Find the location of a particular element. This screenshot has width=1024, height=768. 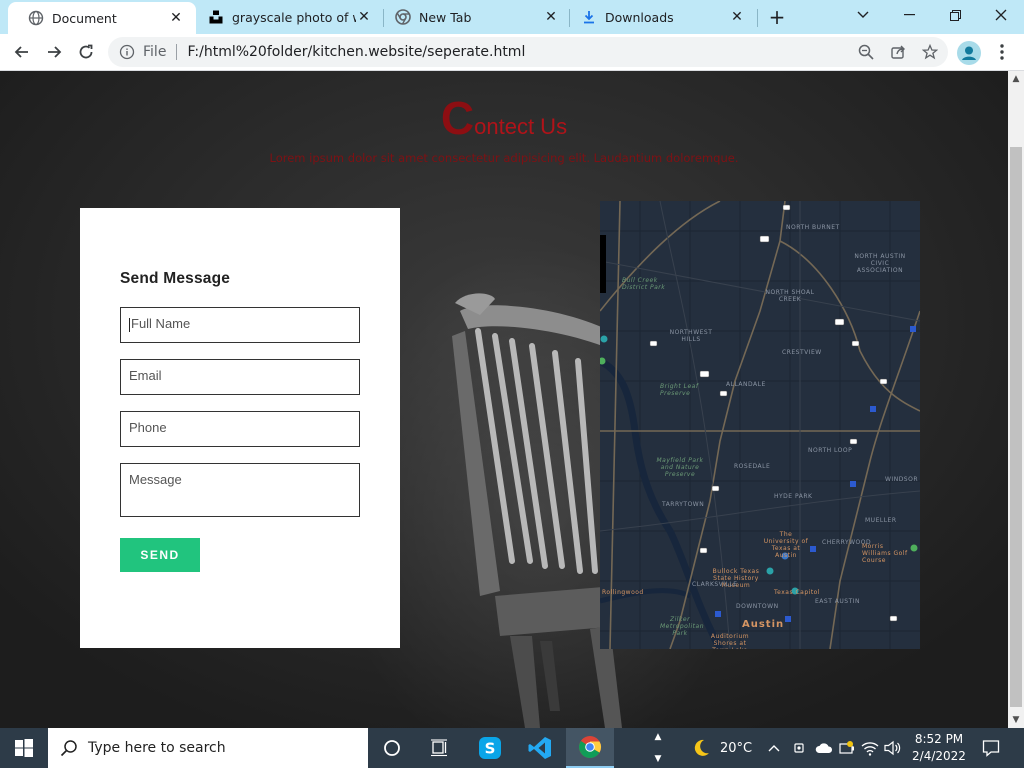

person-icon is located at coordinates (969, 53).